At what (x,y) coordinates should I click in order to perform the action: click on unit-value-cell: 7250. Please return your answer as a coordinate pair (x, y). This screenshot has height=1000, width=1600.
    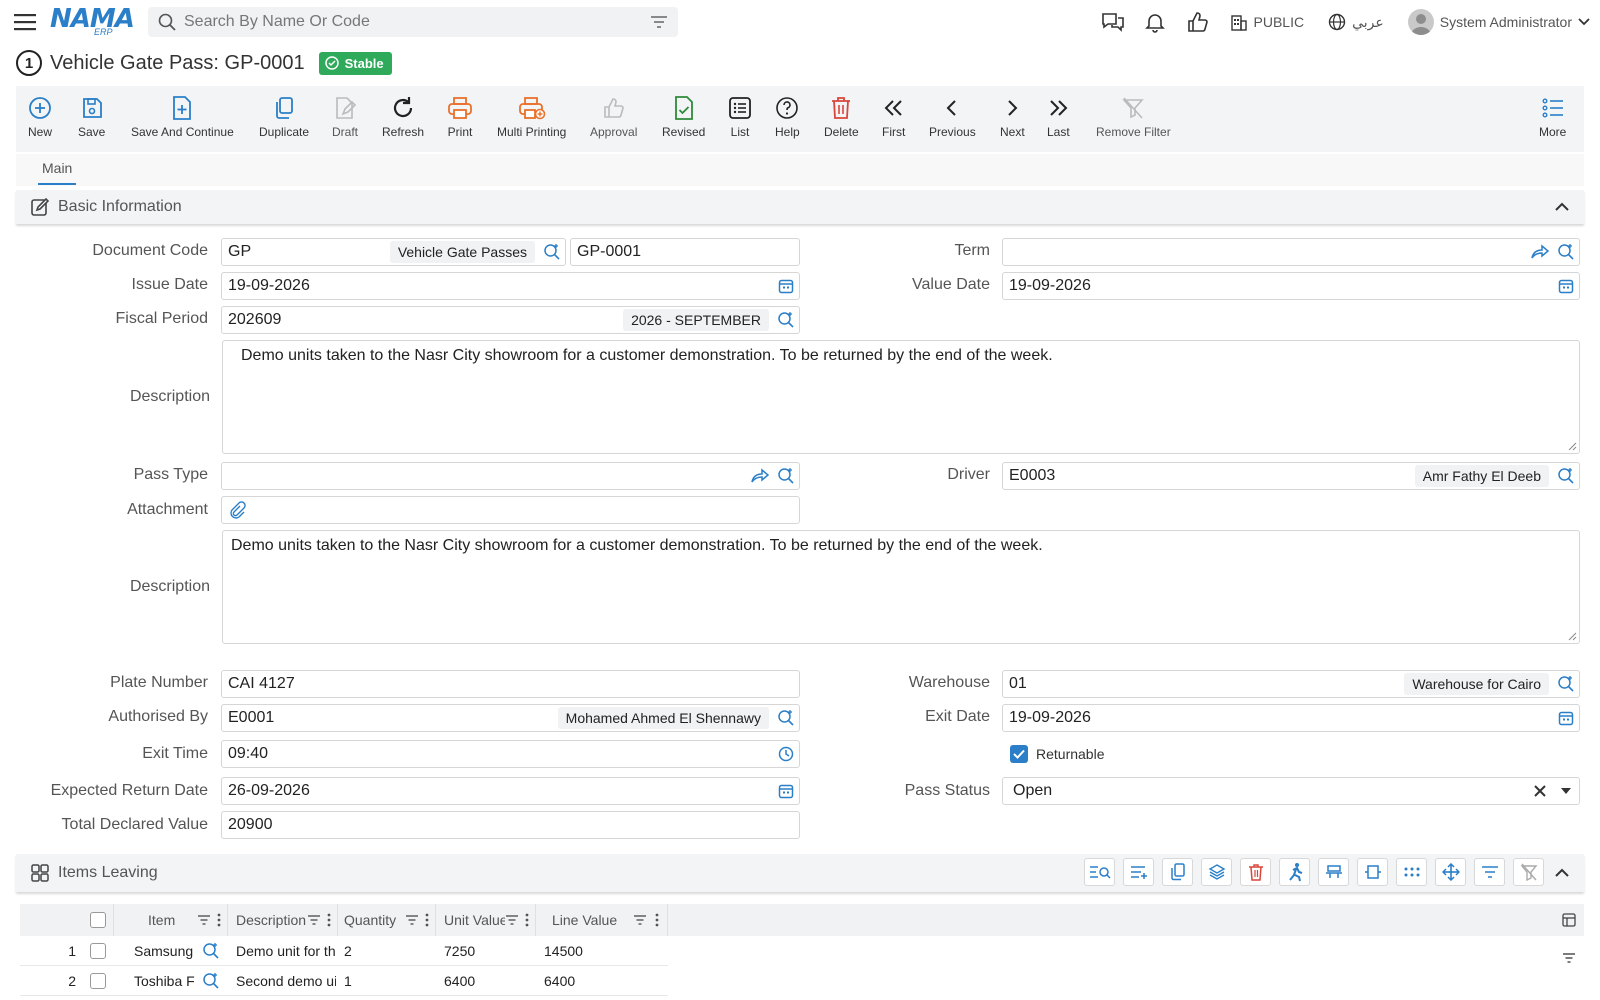
    Looking at the image, I should click on (489, 951).